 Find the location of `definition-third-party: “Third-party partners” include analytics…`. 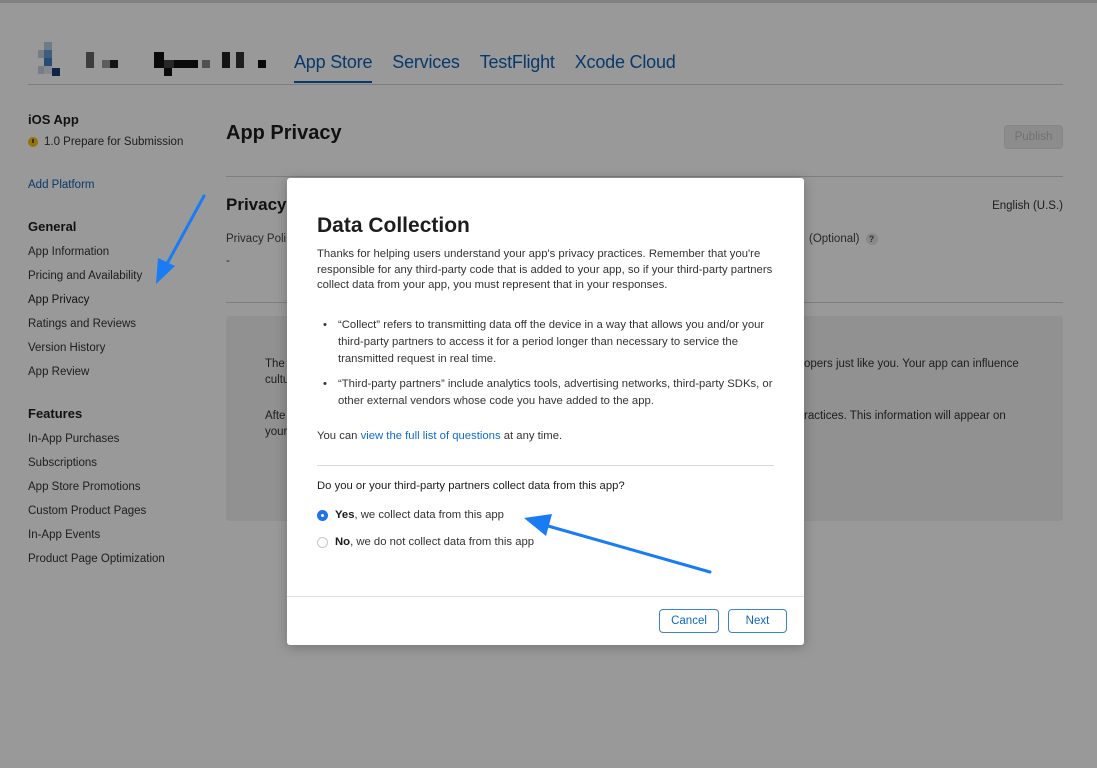

definition-third-party: “Third-party partners” include analytics… is located at coordinates (547, 393).